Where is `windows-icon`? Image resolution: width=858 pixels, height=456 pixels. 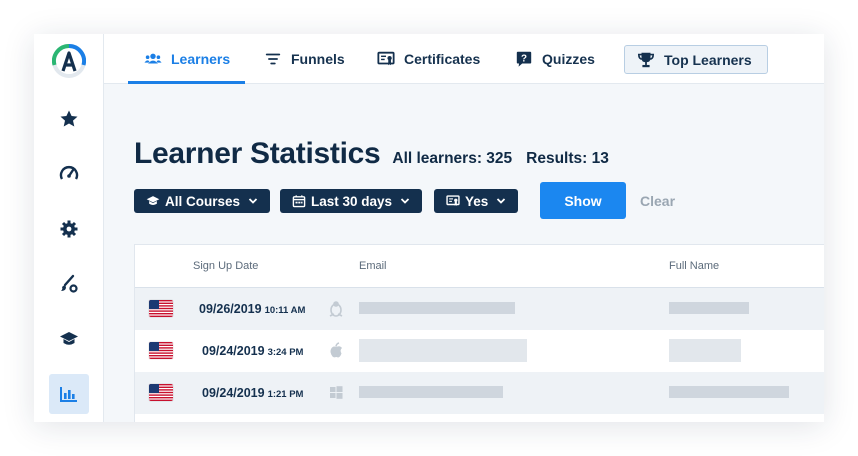
windows-icon is located at coordinates (336, 392).